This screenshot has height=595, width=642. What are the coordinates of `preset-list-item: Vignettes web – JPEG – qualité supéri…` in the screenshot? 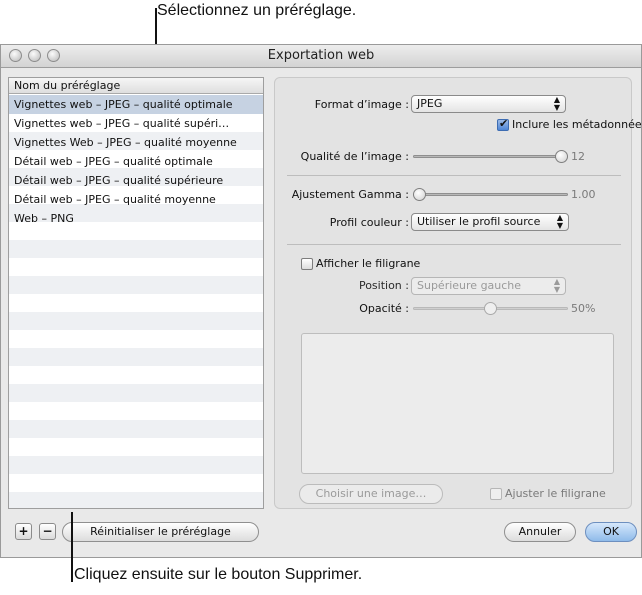 It's located at (136, 123).